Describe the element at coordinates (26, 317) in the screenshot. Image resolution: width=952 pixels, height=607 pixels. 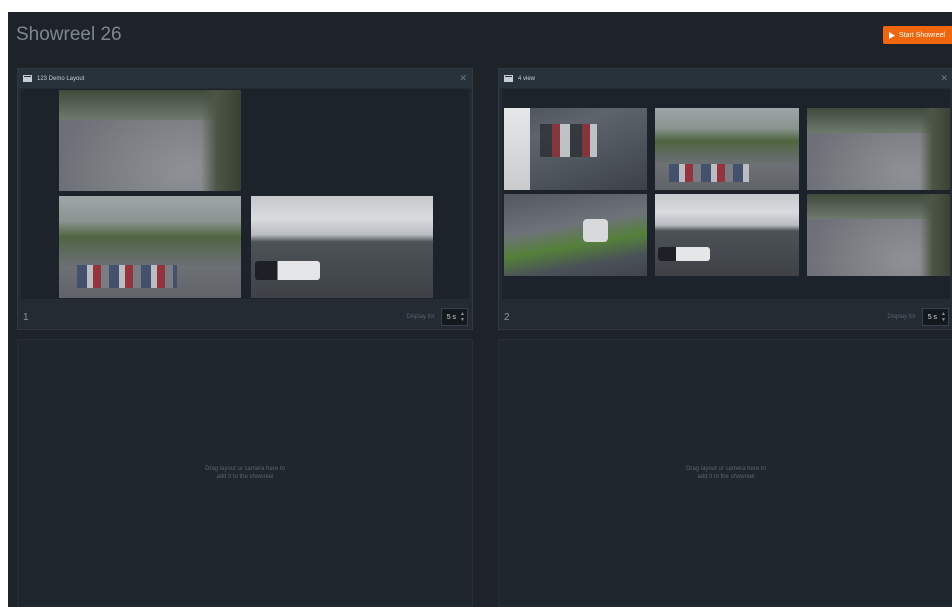
I see `panel-number: 1` at that location.